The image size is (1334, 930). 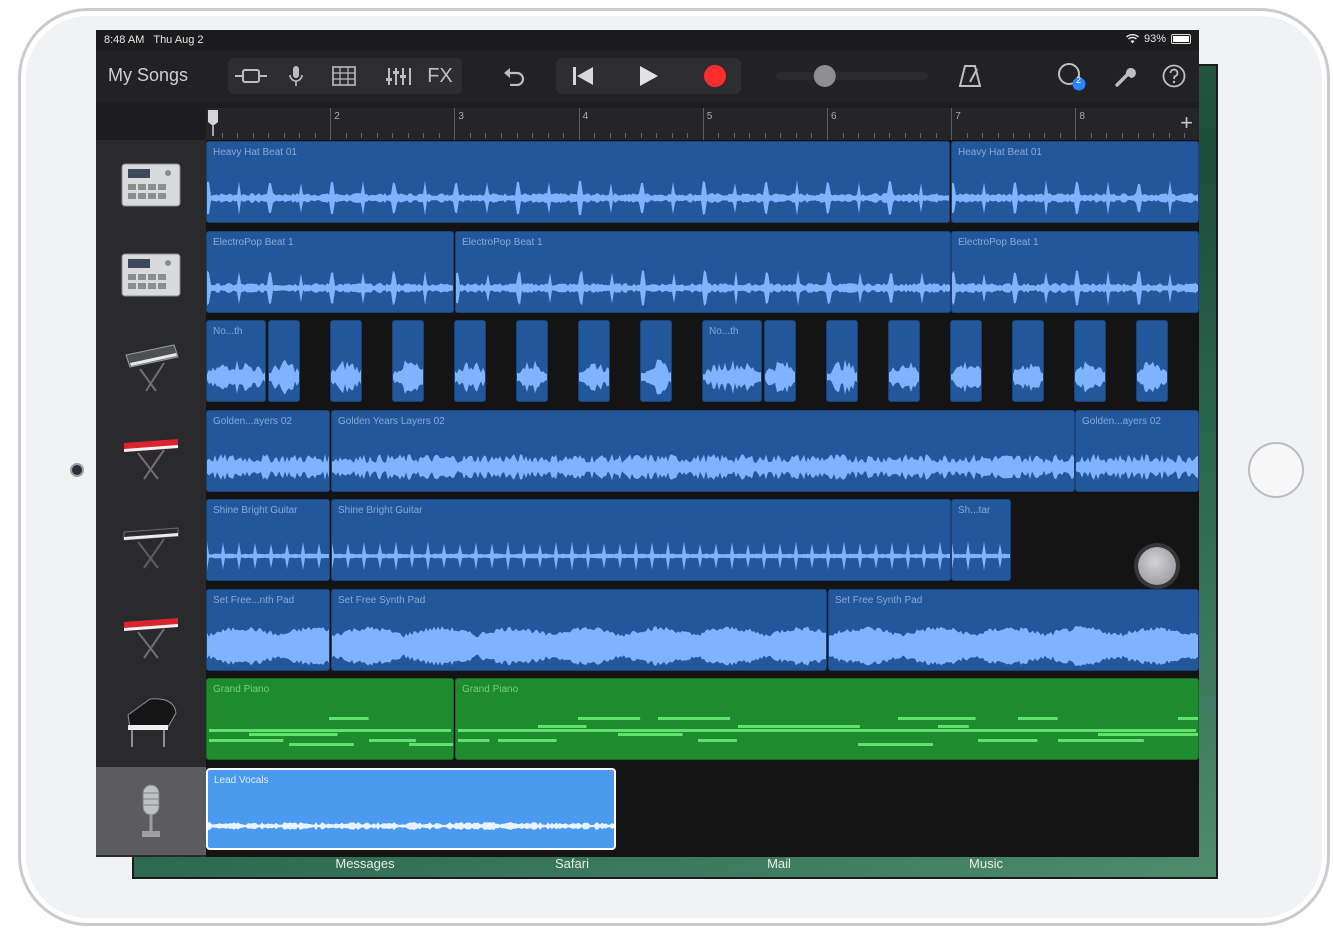 I want to click on go-to-beginning-button, so click(x=583, y=76).